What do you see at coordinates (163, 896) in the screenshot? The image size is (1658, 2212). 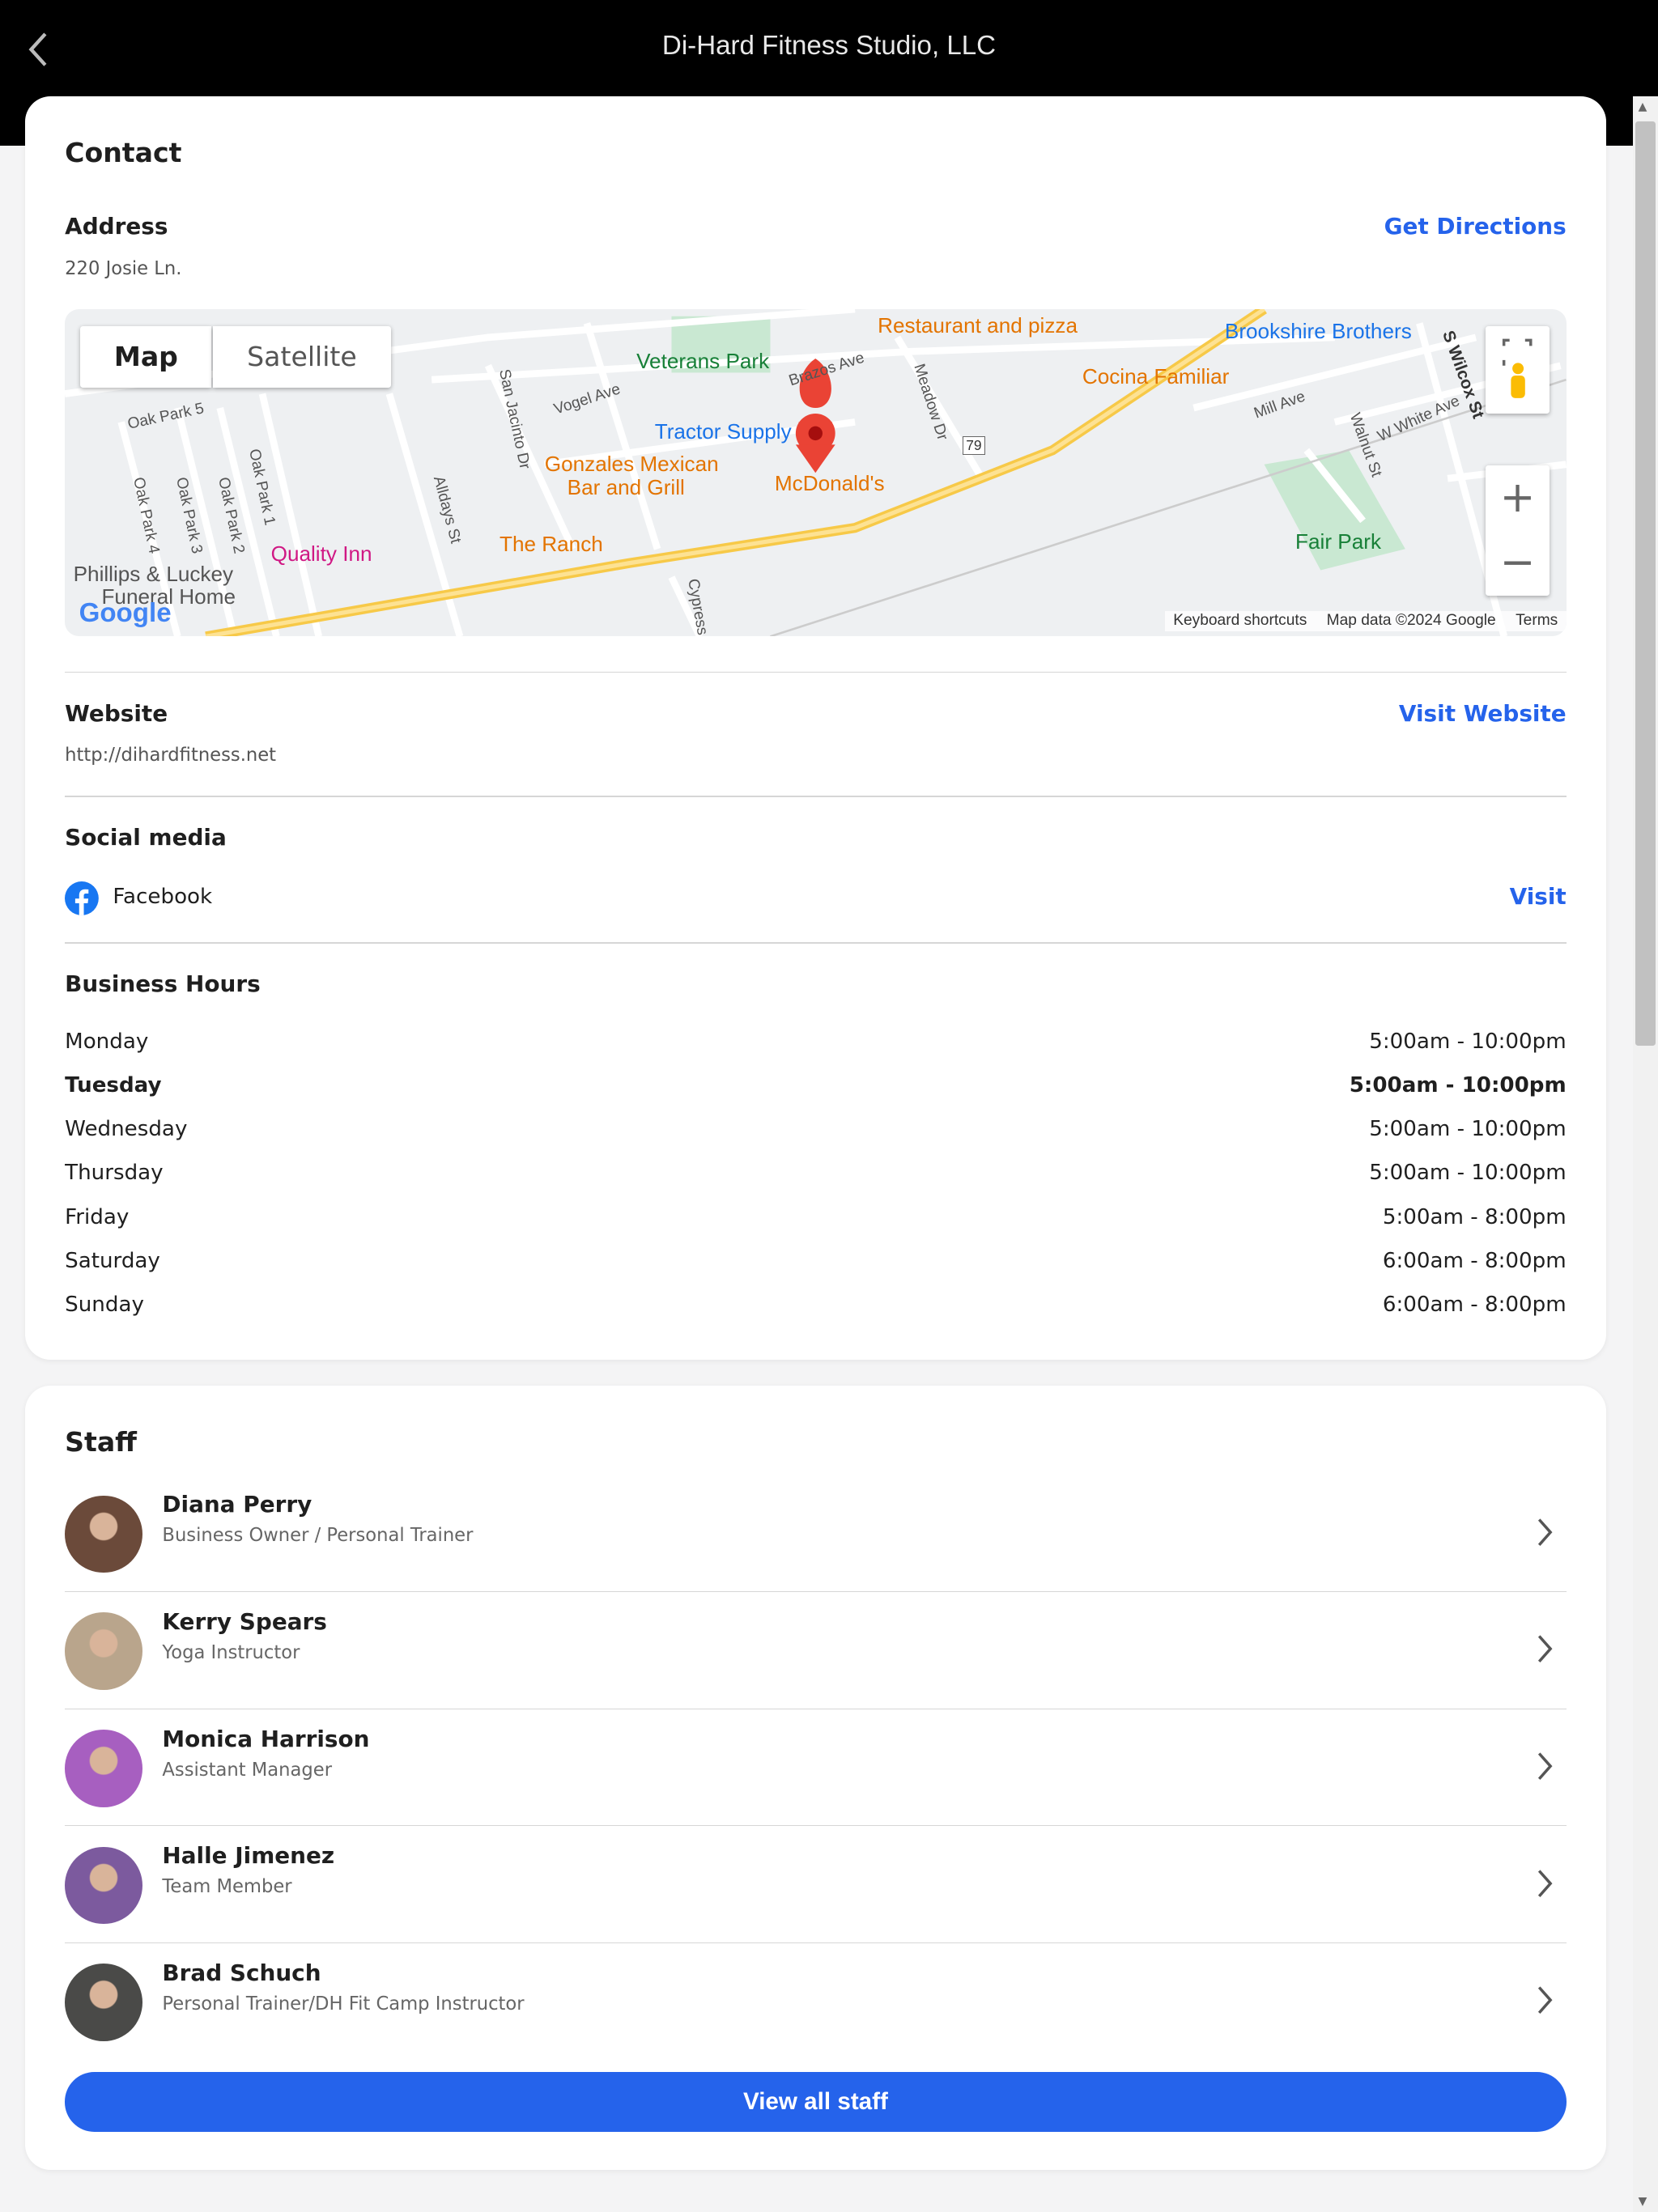 I see `facebook-label: Facebook` at bounding box center [163, 896].